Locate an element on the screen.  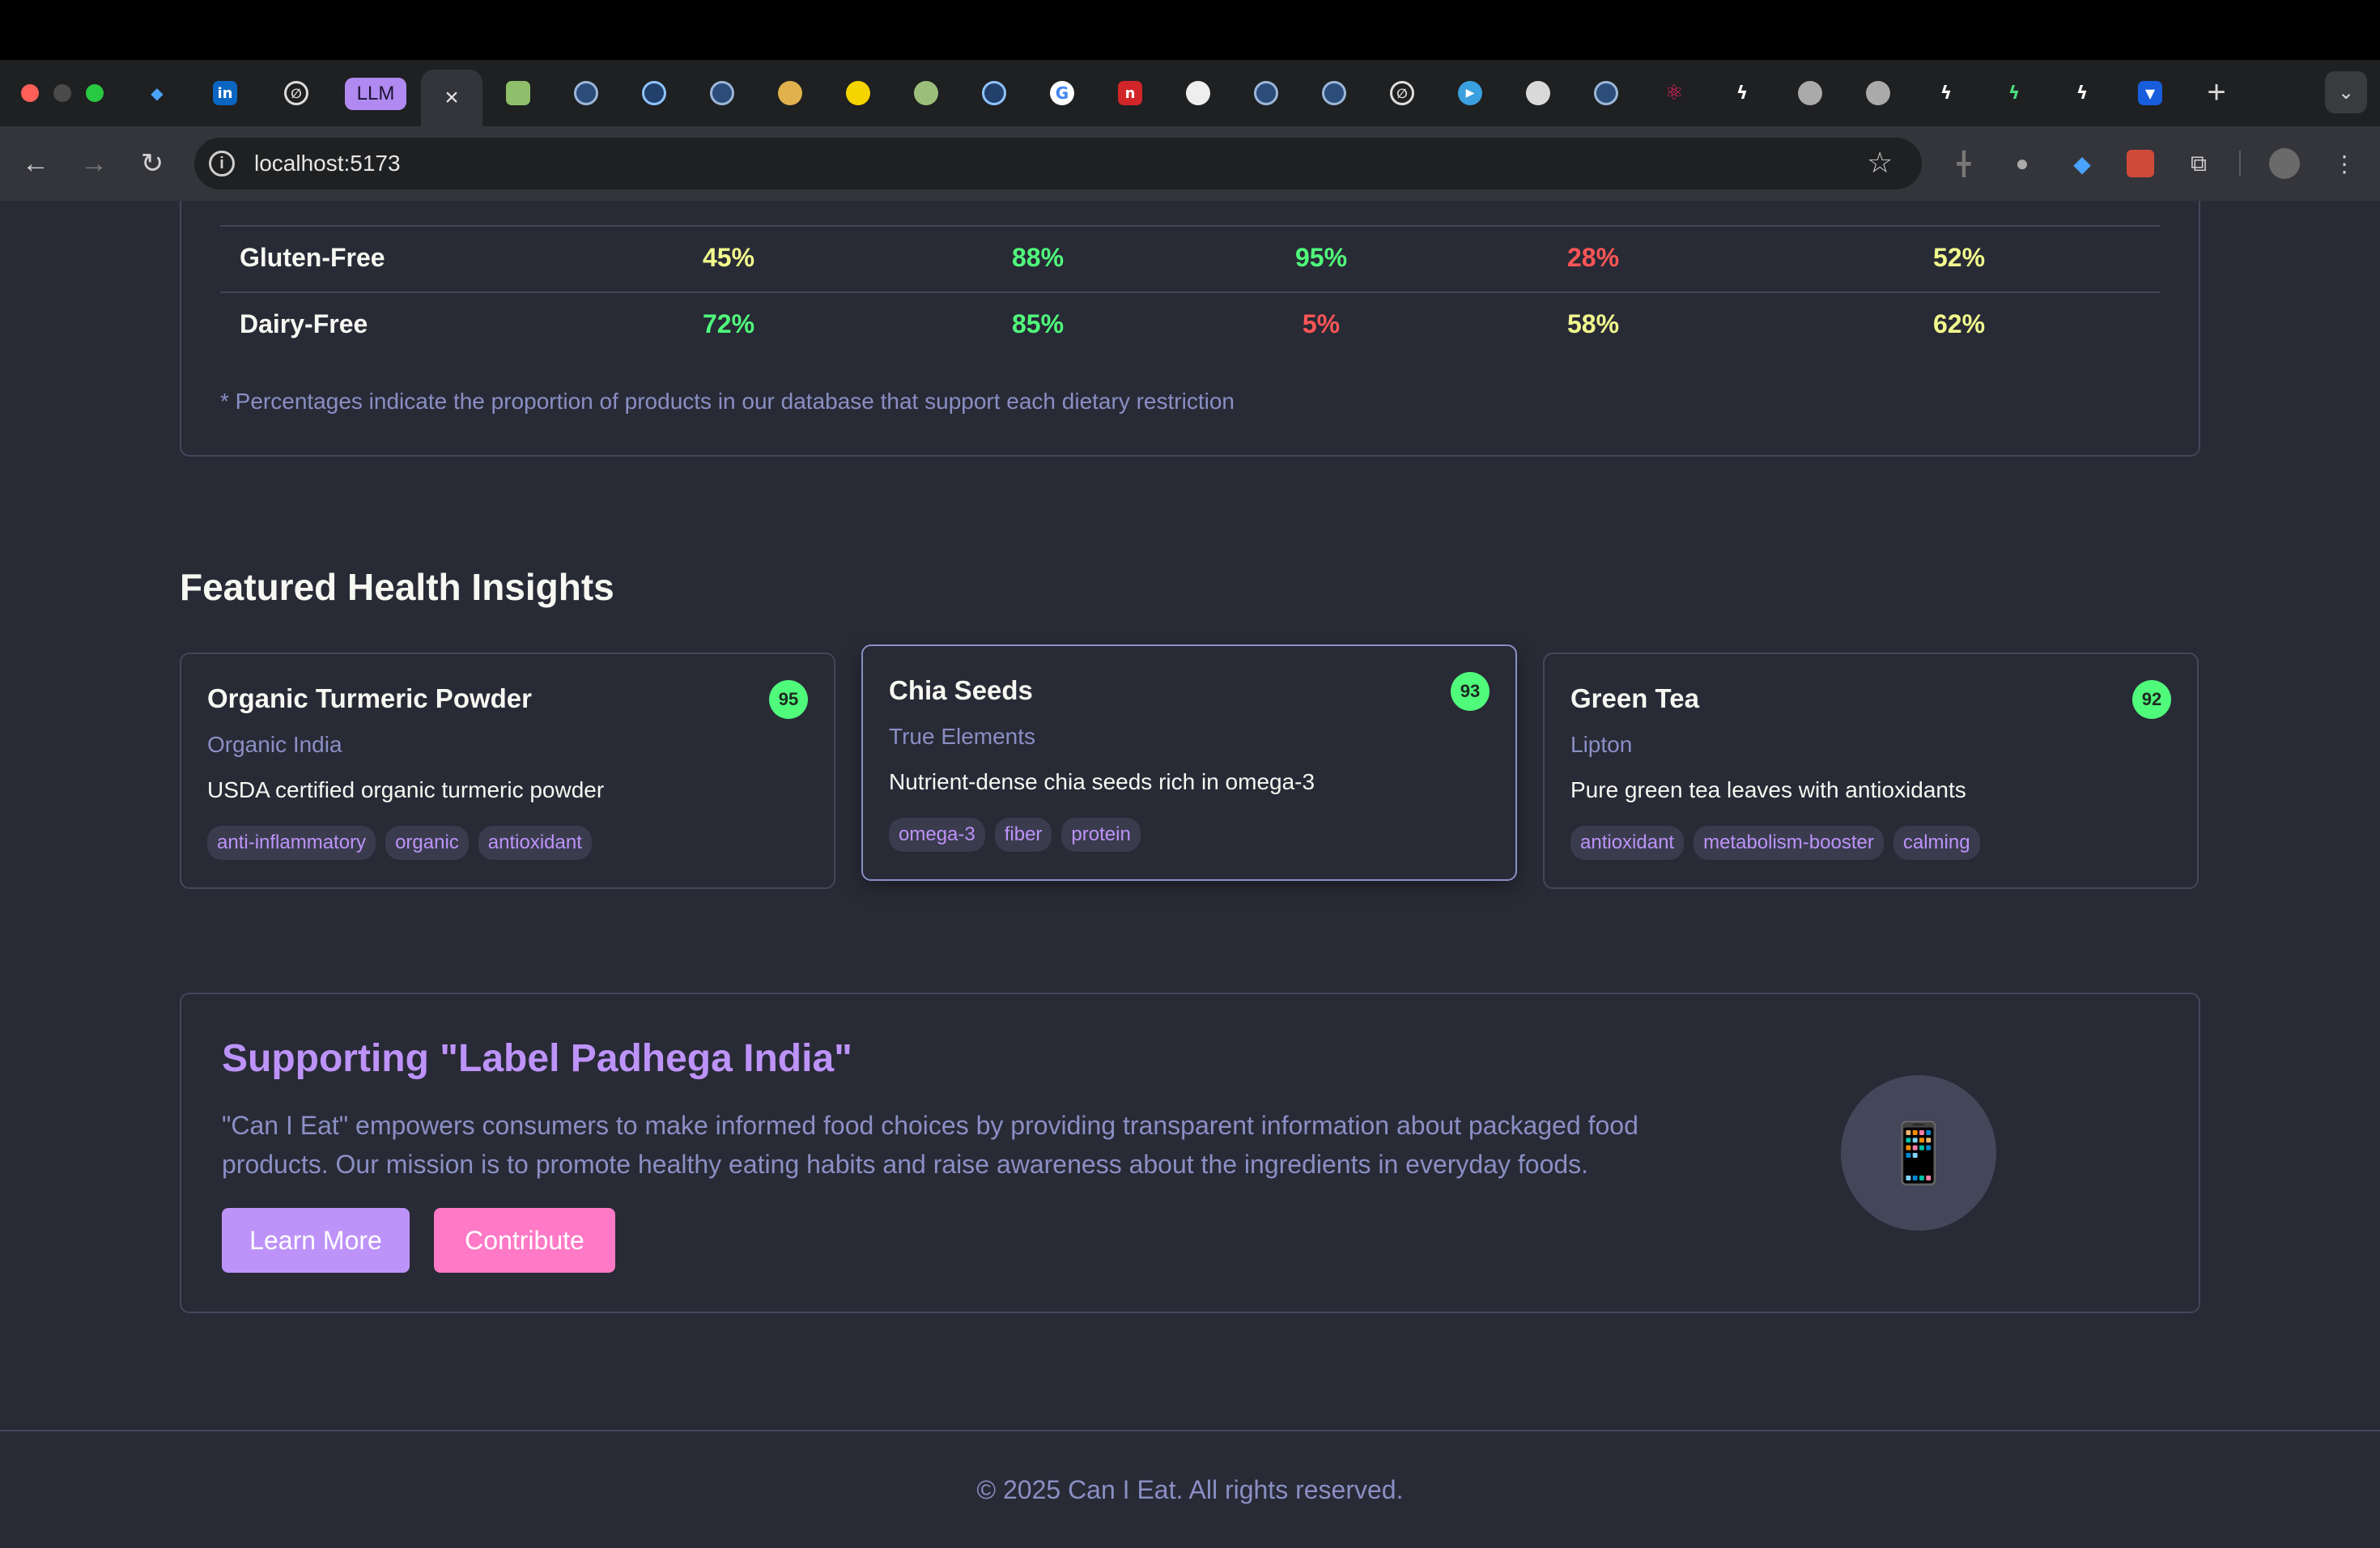
close-tab-icon: × is located at coordinates (451, 98).